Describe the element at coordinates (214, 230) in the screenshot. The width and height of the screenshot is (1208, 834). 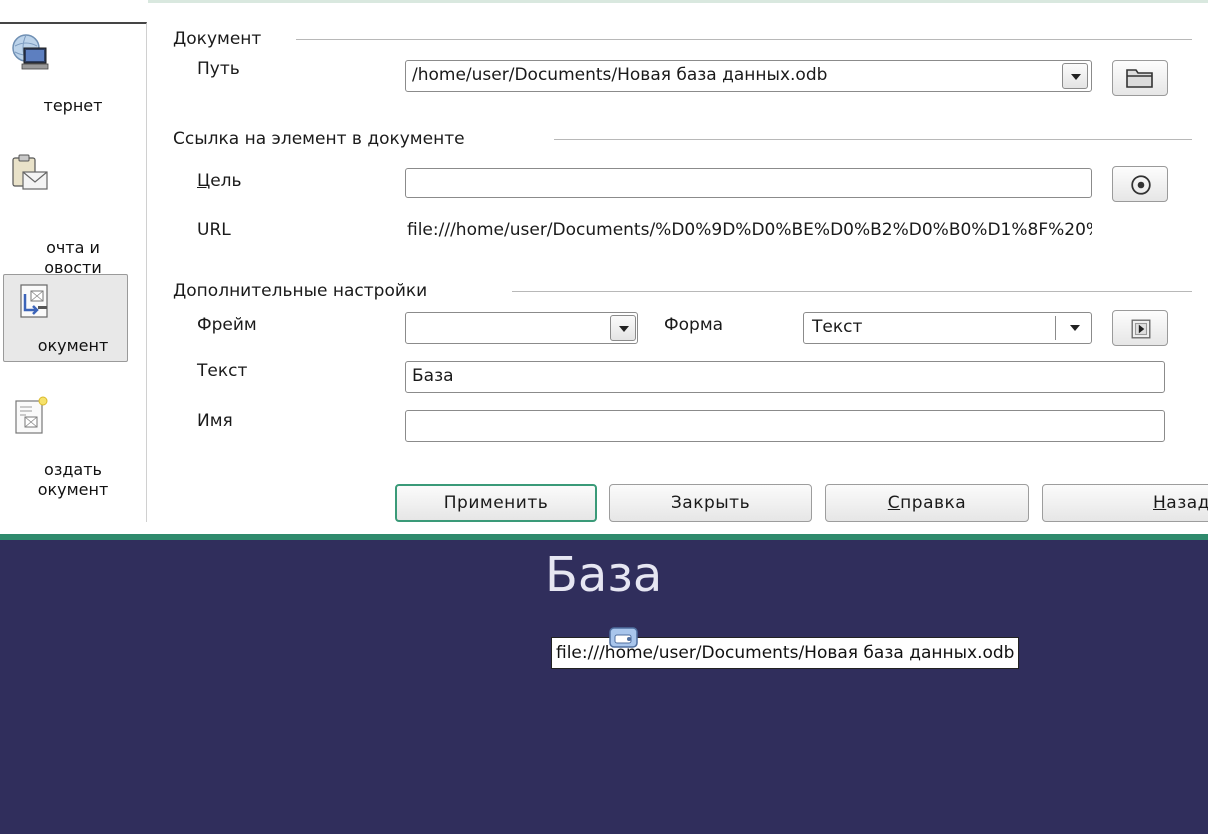
I see `url-label: URL` at that location.